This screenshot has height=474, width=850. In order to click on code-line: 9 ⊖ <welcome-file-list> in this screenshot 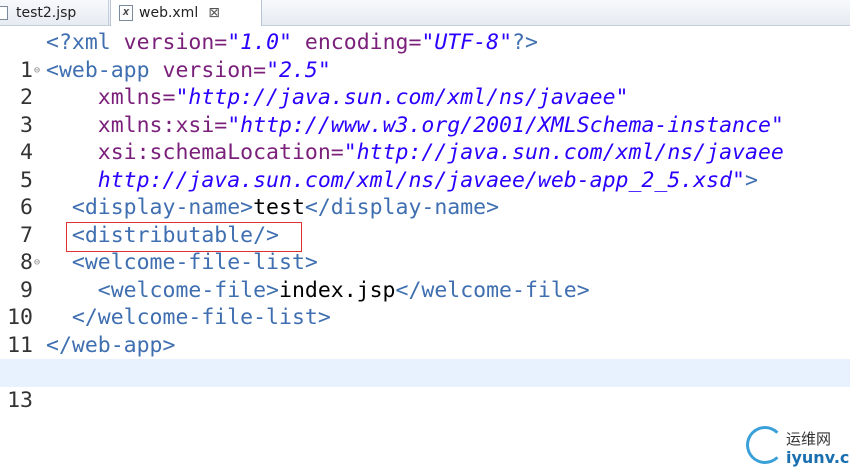, I will do `click(425, 276)`.